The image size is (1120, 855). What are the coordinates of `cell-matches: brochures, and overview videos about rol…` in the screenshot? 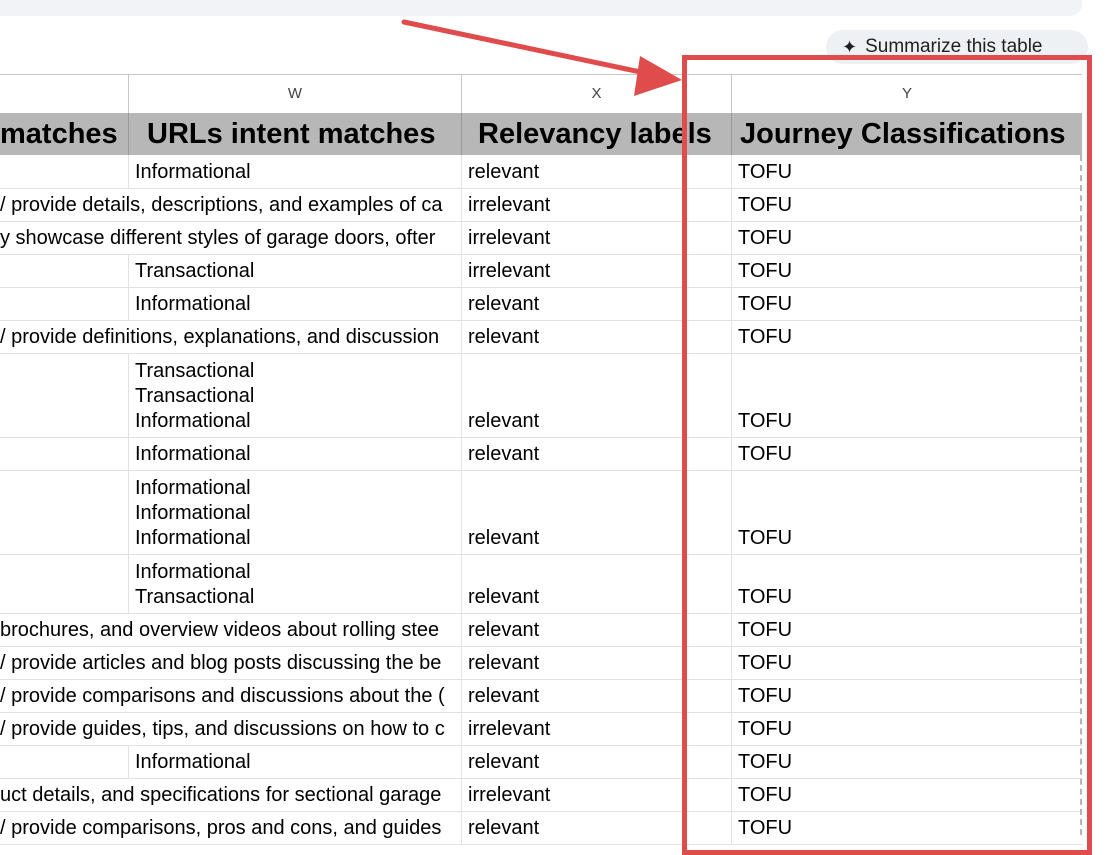 It's located at (230, 629).